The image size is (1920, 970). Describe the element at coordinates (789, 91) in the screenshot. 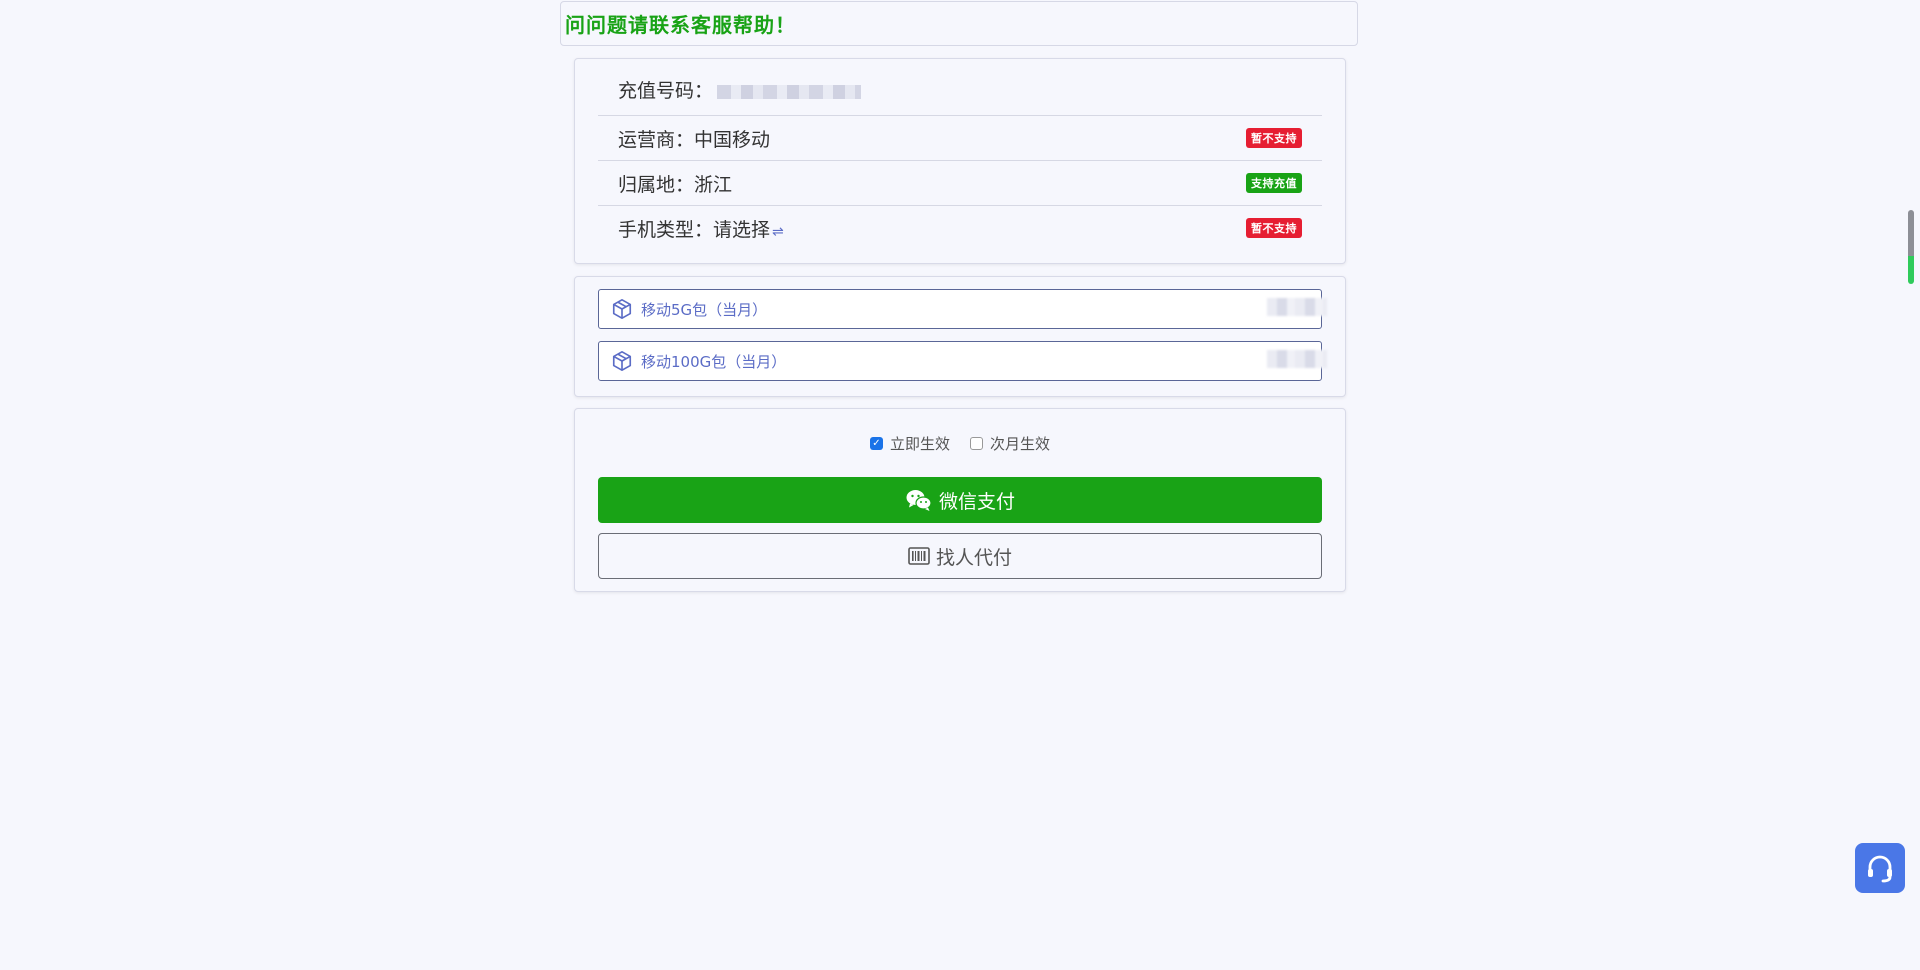

I see `phone-number-masked` at that location.